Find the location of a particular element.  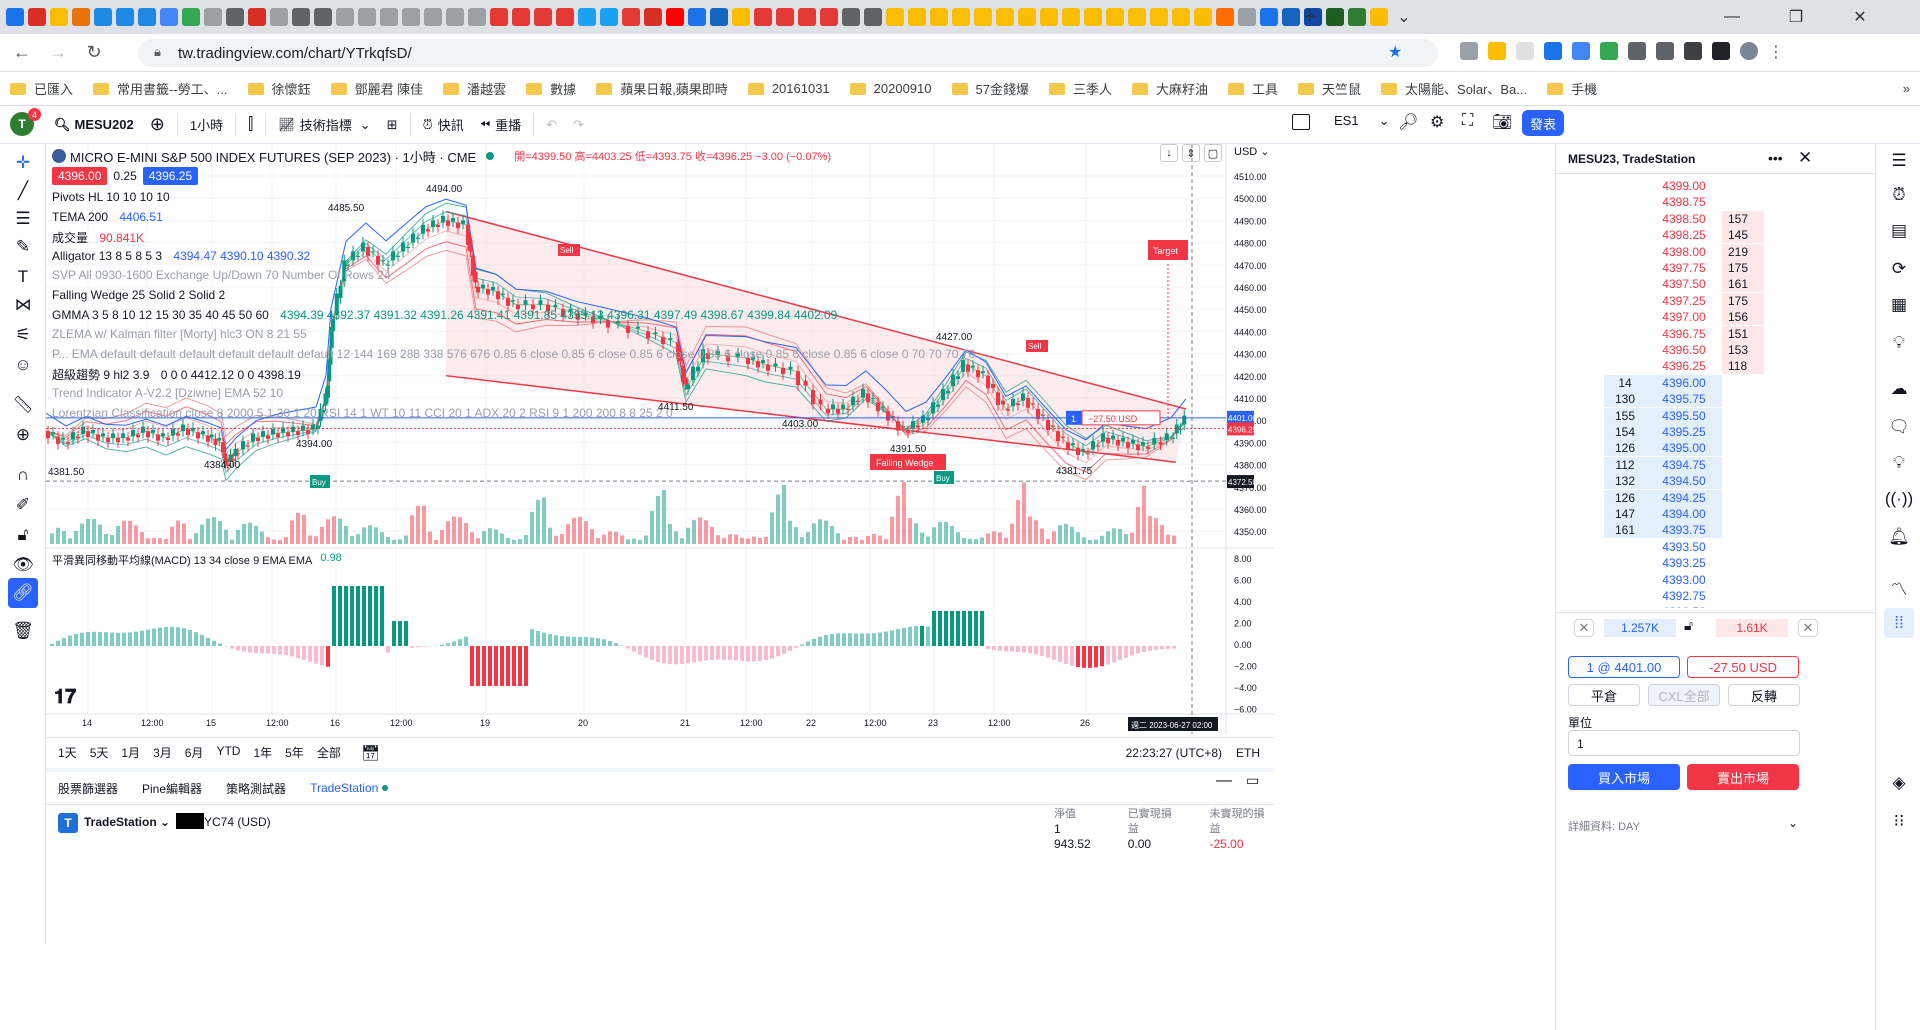

range-button: 1年 is located at coordinates (262, 752).